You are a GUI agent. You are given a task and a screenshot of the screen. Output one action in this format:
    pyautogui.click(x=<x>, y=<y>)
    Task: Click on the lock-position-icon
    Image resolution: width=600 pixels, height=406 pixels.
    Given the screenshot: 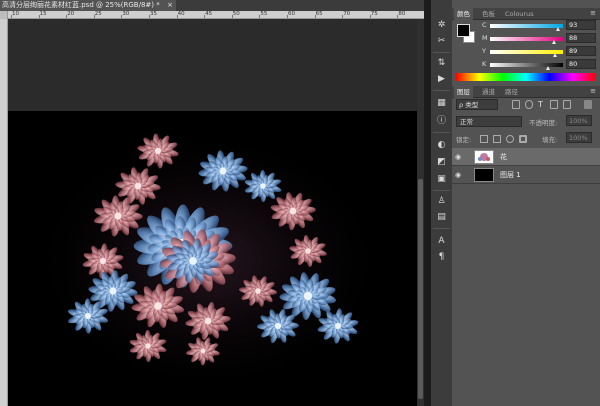 What is the action you would take?
    pyautogui.click(x=510, y=139)
    